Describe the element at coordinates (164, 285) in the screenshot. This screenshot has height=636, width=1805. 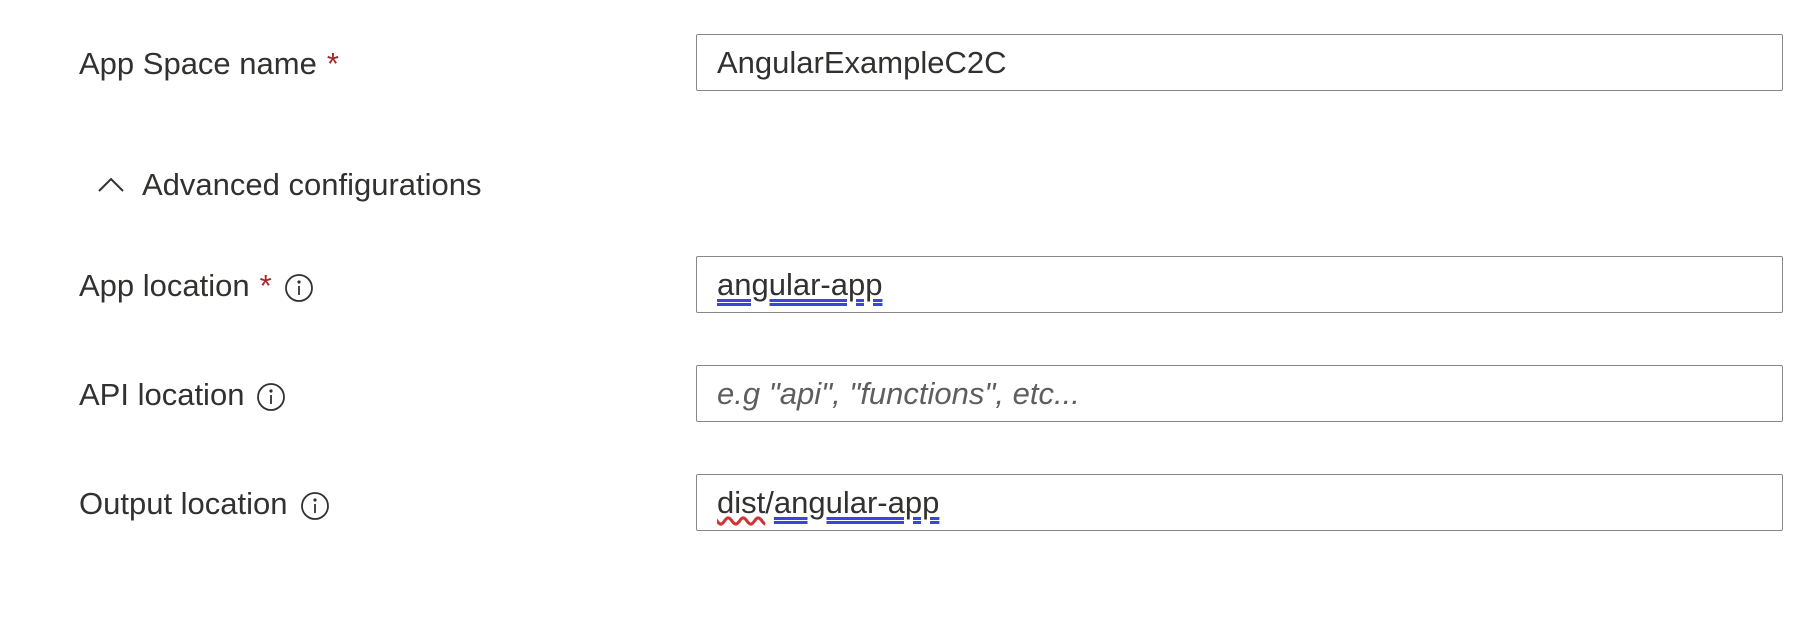
I see `app-location-label-text: App location` at that location.